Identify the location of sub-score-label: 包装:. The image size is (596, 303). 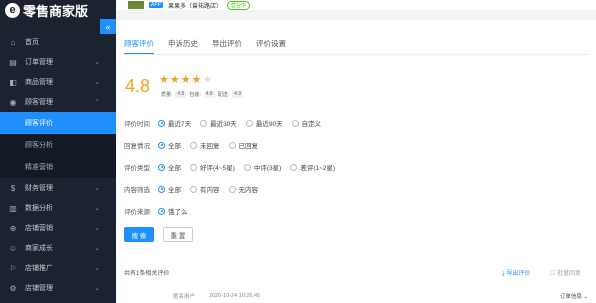
(195, 95).